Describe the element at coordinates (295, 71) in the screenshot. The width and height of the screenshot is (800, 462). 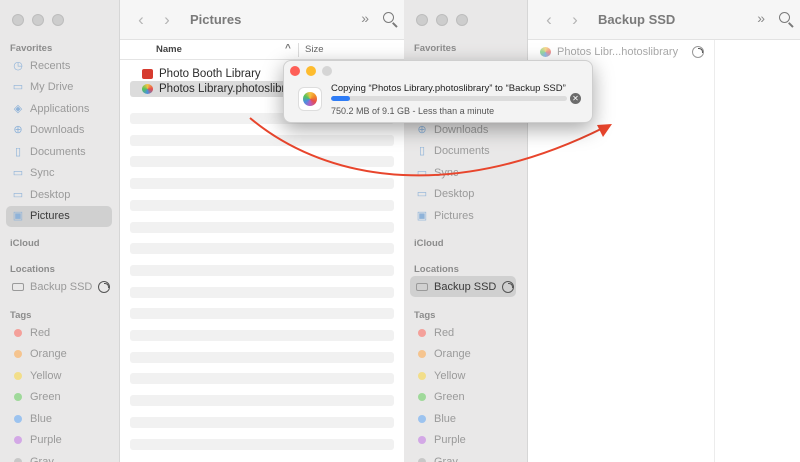
I see `close-dialog-button` at that location.